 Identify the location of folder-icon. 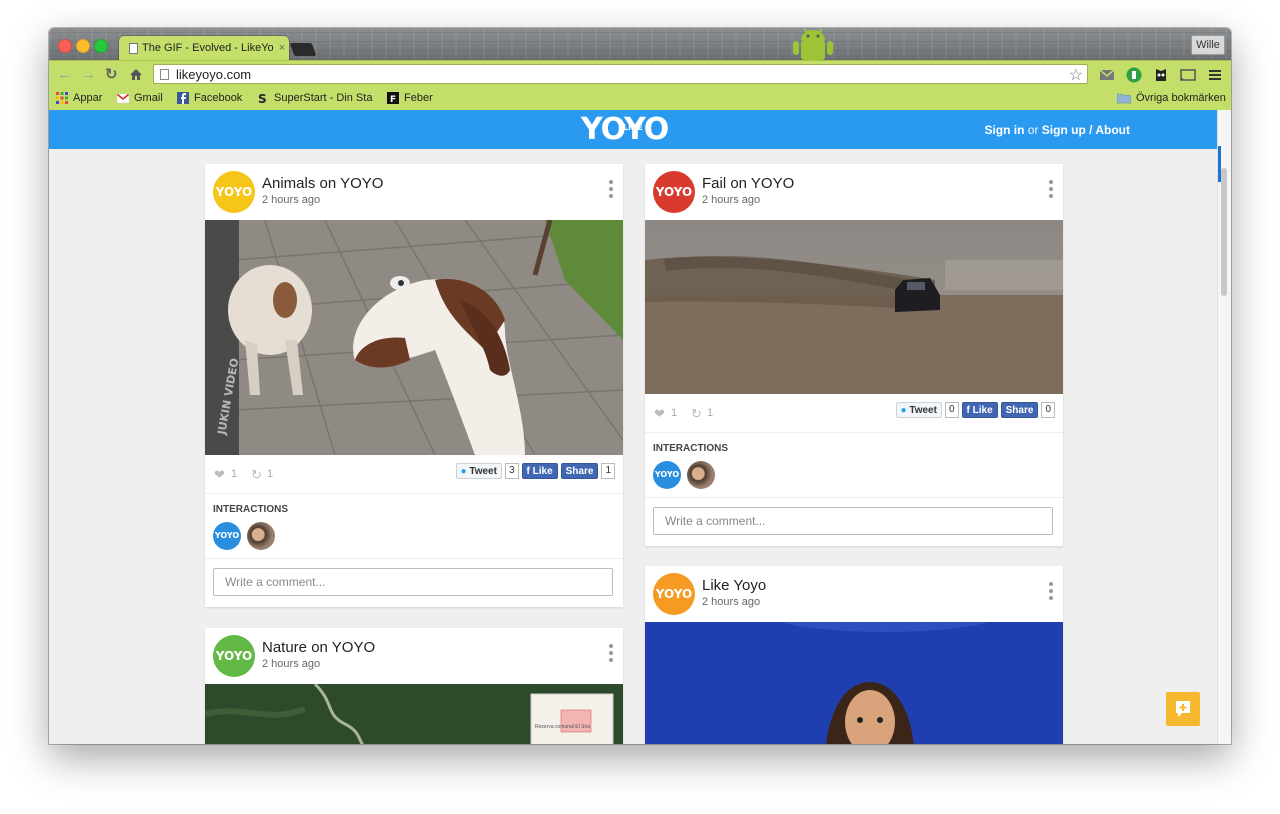
(1124, 98).